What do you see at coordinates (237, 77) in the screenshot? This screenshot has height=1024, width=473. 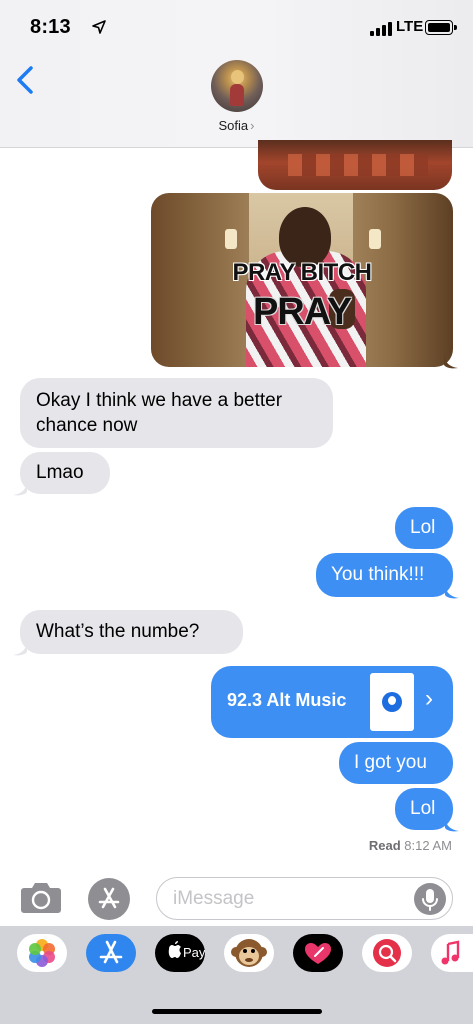 I see `avatar-head-shape` at bounding box center [237, 77].